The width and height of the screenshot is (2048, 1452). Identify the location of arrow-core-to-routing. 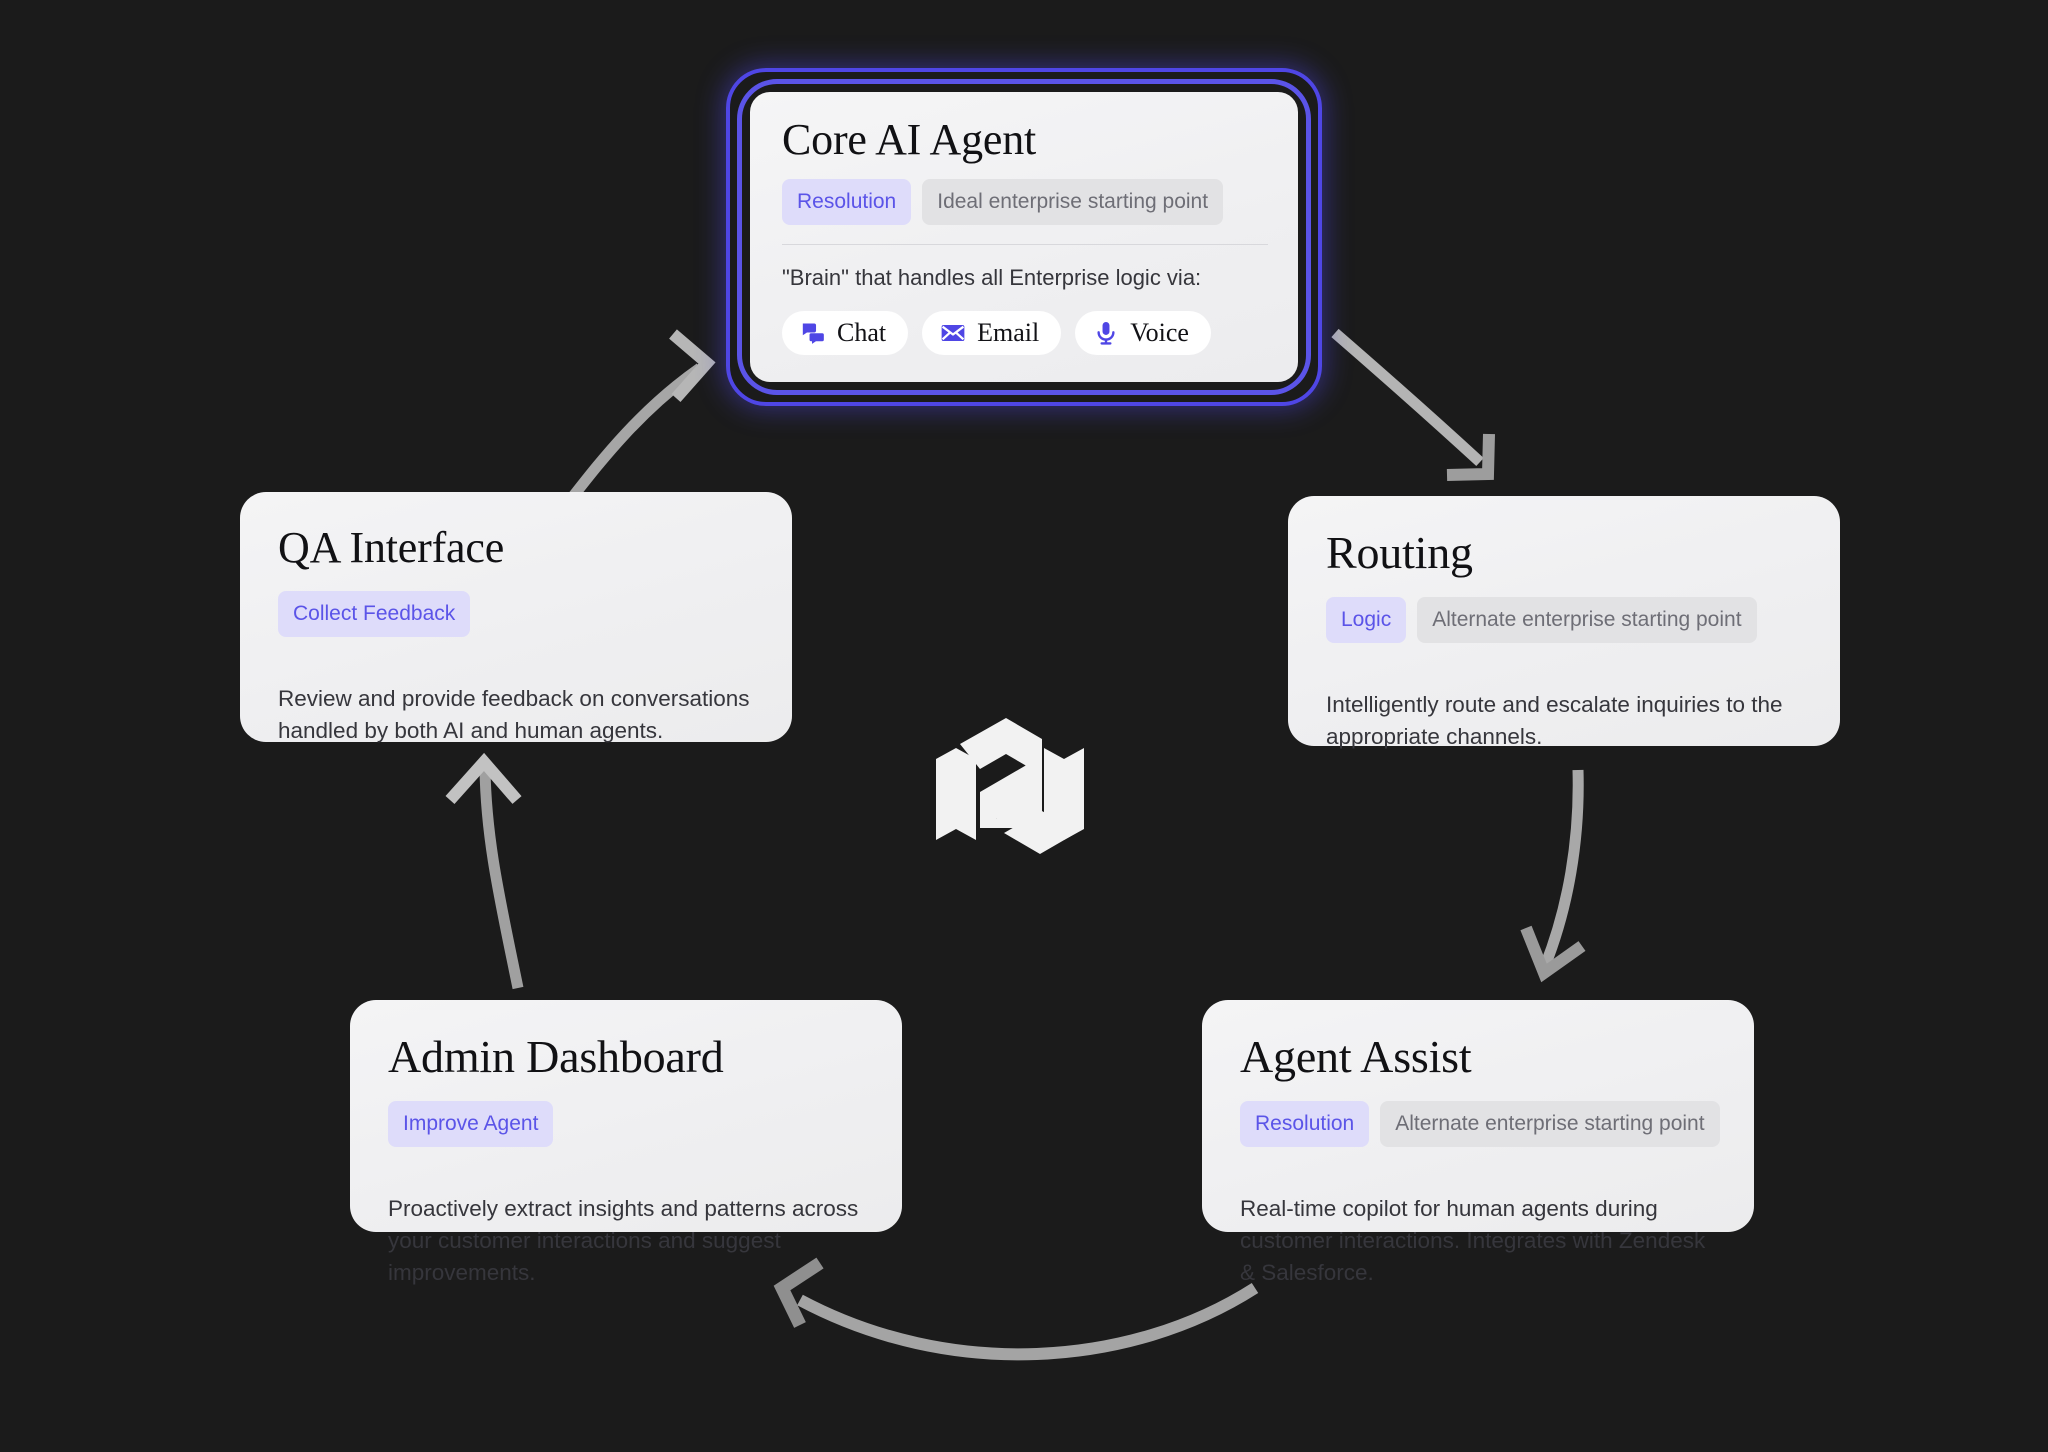
(1413, 404).